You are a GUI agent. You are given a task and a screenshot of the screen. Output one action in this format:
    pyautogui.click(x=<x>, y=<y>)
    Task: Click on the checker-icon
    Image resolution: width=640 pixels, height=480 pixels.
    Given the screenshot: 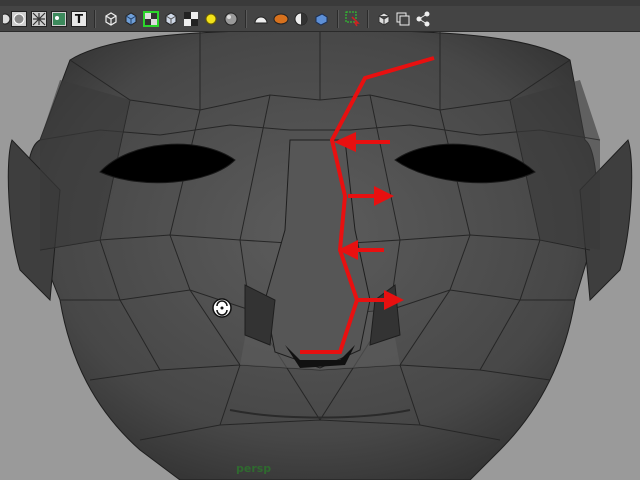 What is the action you would take?
    pyautogui.click(x=191, y=19)
    